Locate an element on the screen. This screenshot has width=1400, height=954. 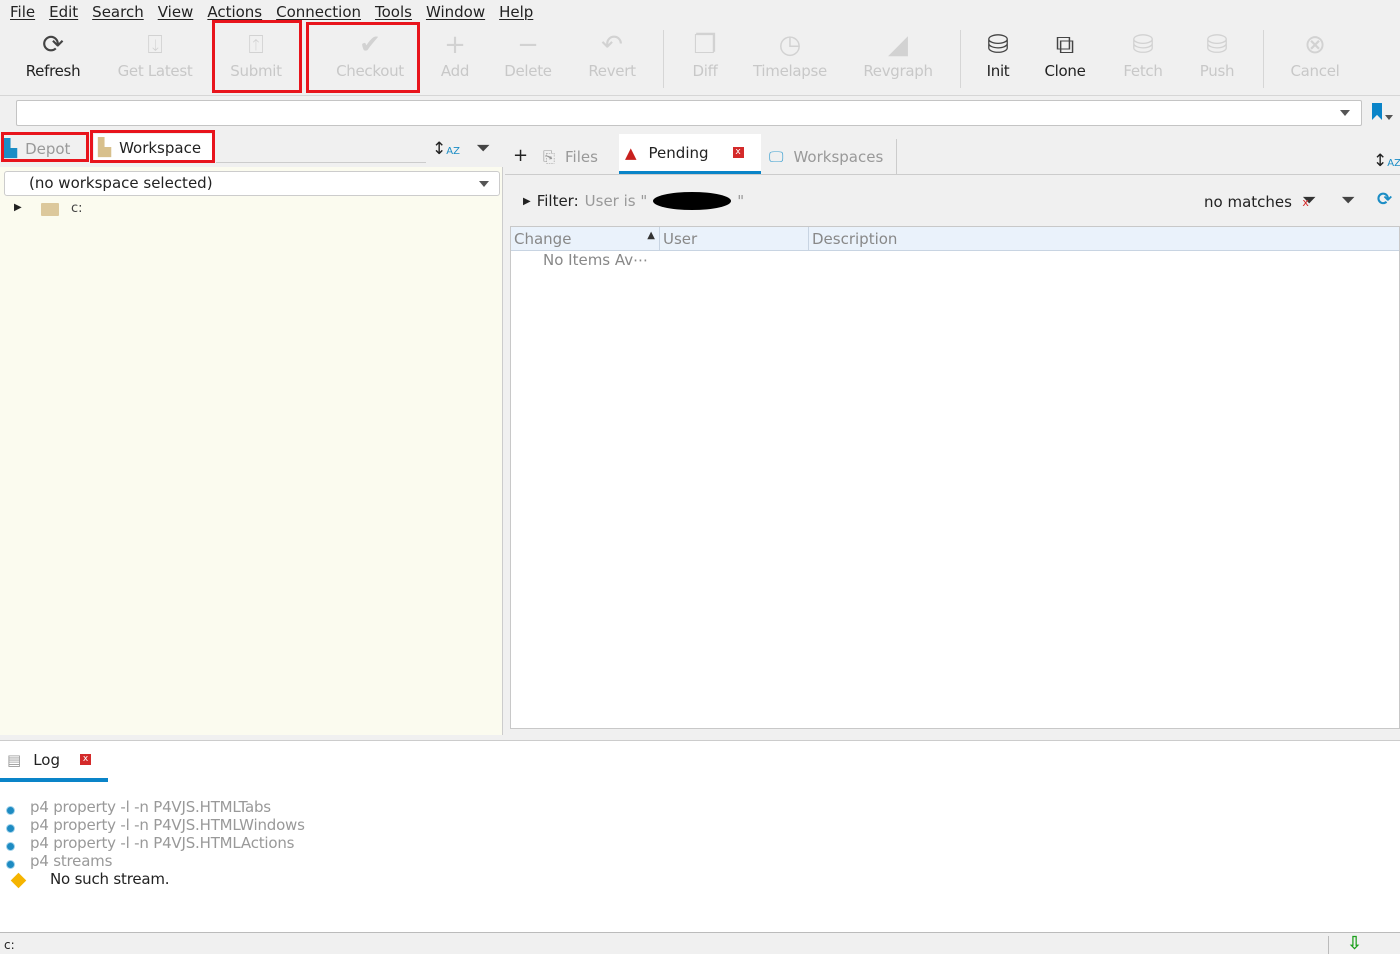
column-header-user: User is located at coordinates (734, 239).